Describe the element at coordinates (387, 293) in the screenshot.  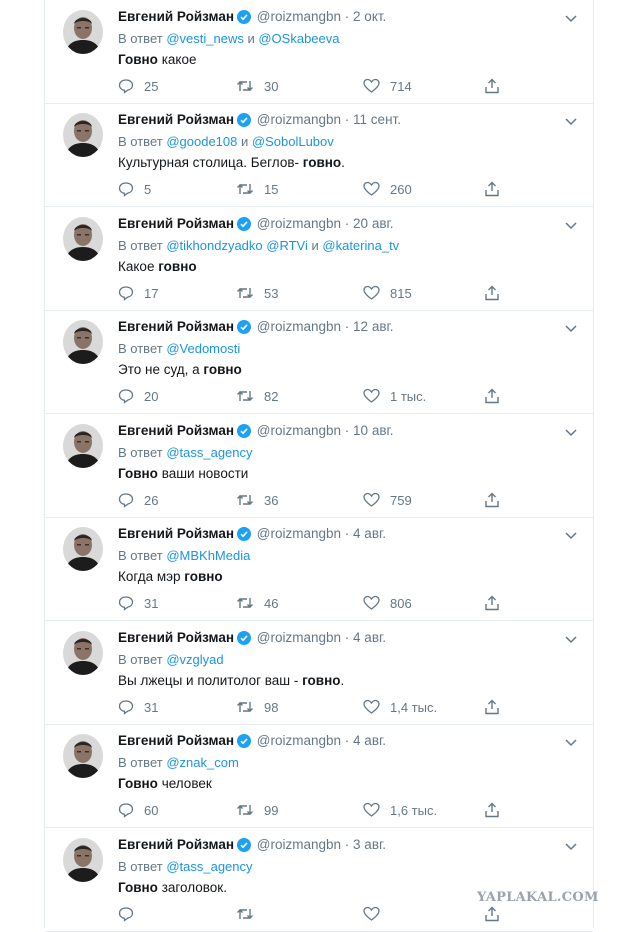
I see `like-button: 815` at that location.